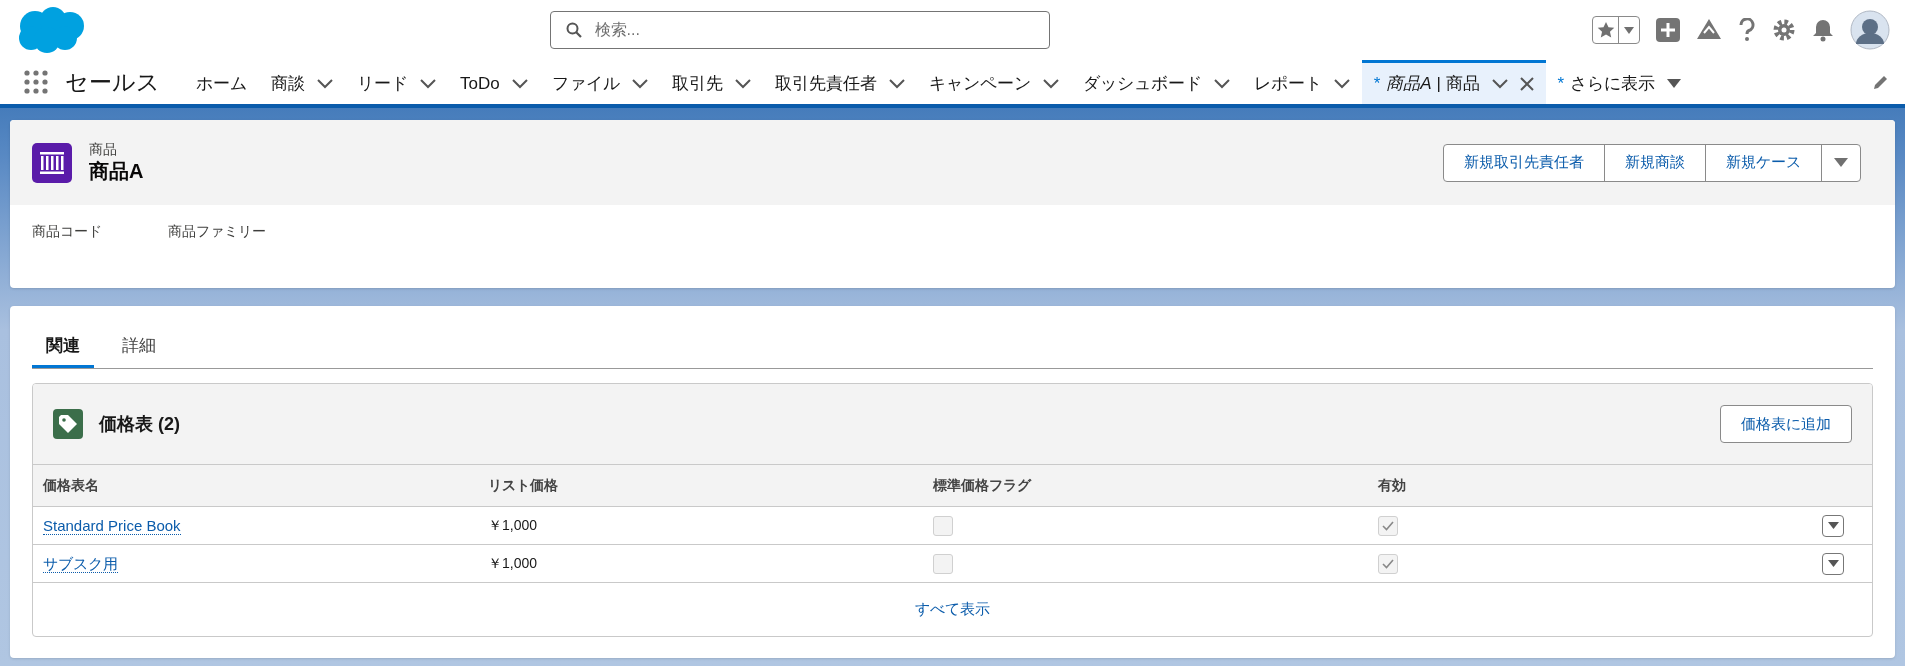 The height and width of the screenshot is (666, 1905). What do you see at coordinates (1786, 424) in the screenshot?
I see `add-to-price-book-button: 価格表に追加` at bounding box center [1786, 424].